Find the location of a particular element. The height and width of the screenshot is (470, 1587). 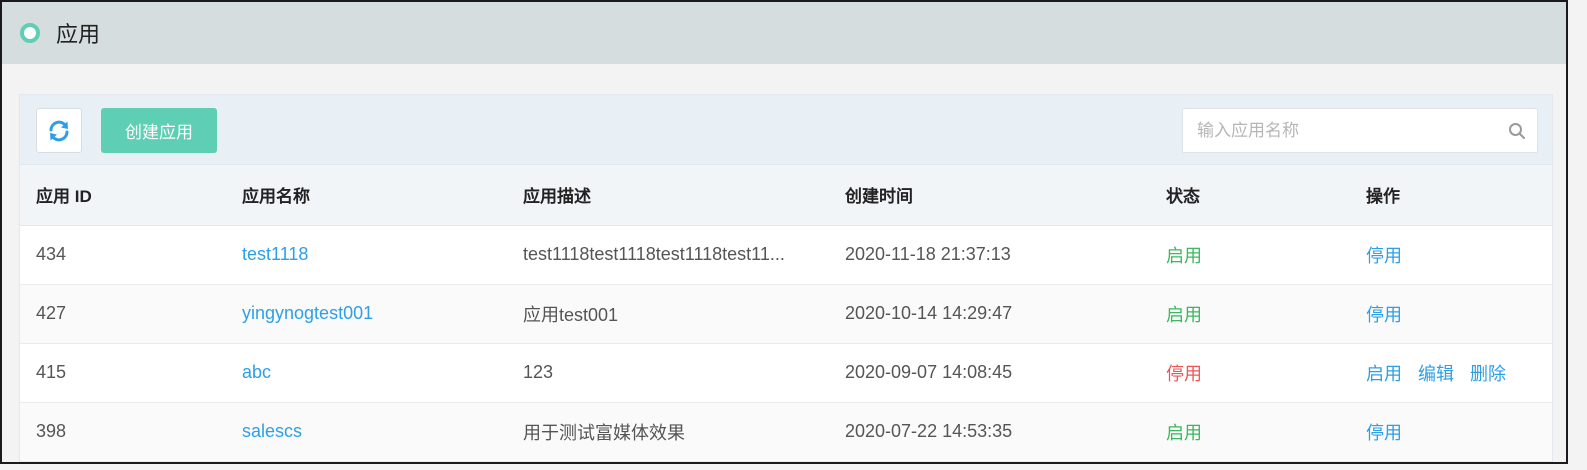

cell-app-id: 427 is located at coordinates (51, 313).